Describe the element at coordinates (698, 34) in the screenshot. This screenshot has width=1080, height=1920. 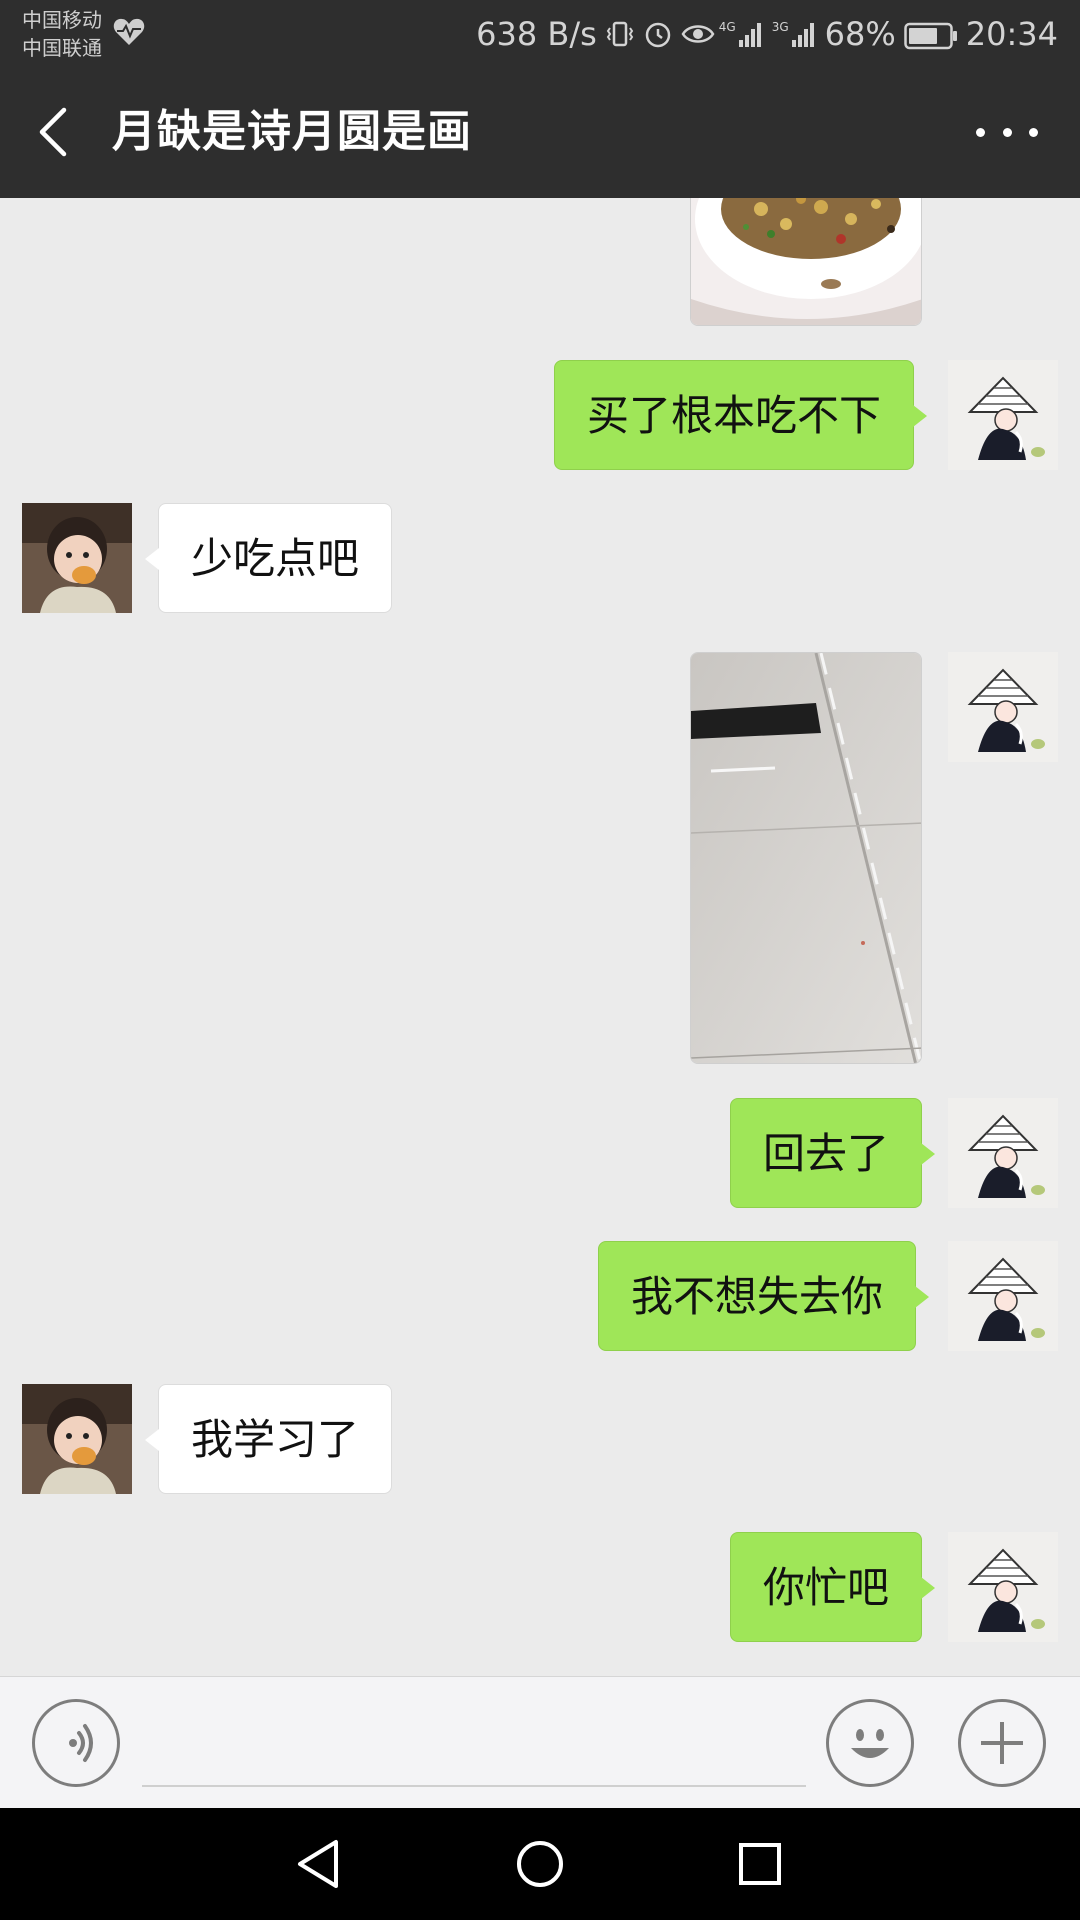
I see `eye-icon` at that location.